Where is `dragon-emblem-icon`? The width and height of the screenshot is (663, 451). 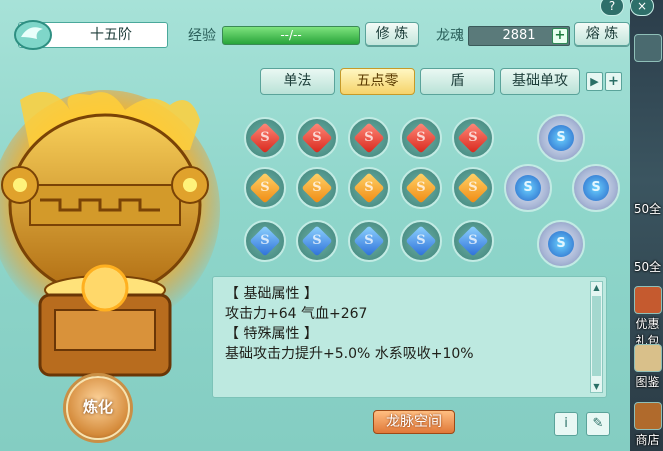 dragon-emblem-icon is located at coordinates (33, 35).